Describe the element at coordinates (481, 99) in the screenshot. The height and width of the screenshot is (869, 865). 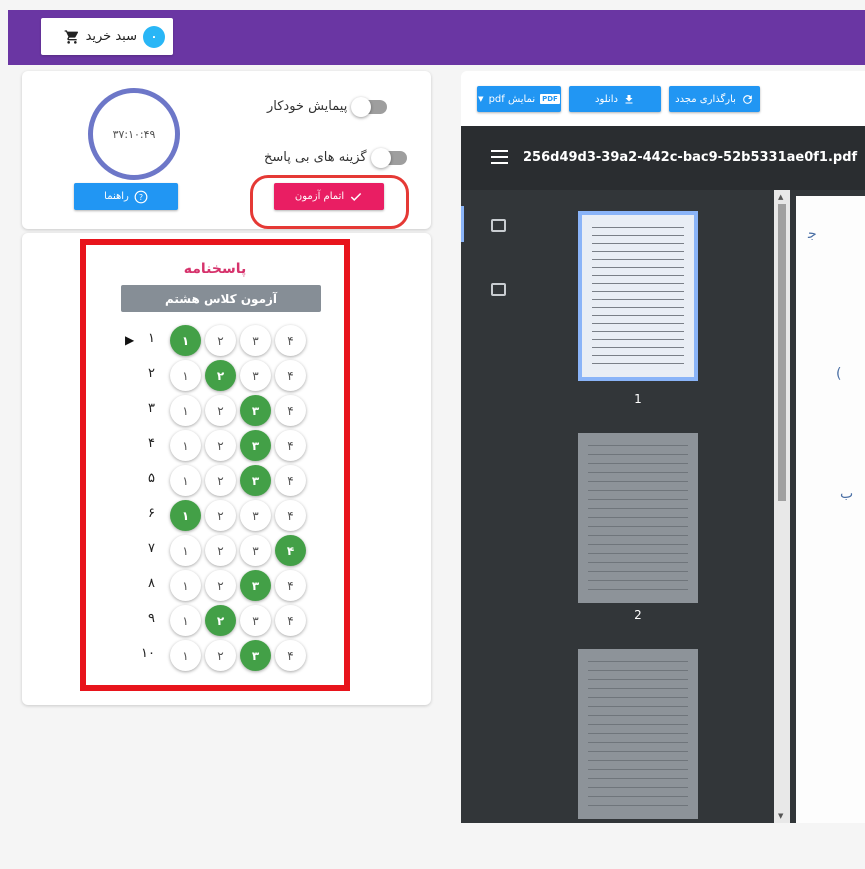
I see `caret-down-icon: ▼` at that location.